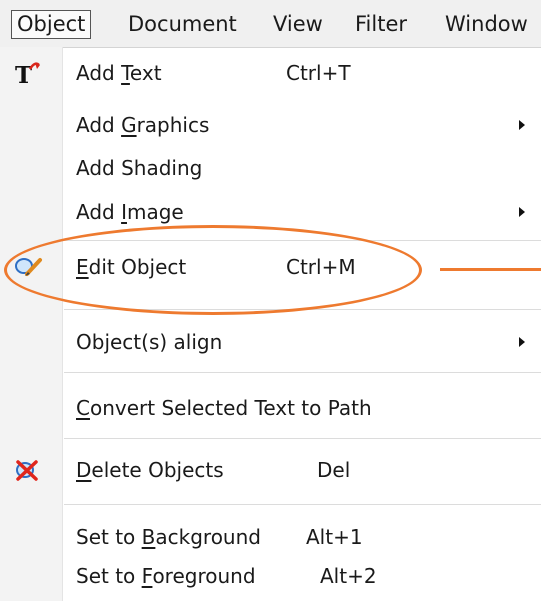  I want to click on text-tool-icon: T, so click(28, 74).